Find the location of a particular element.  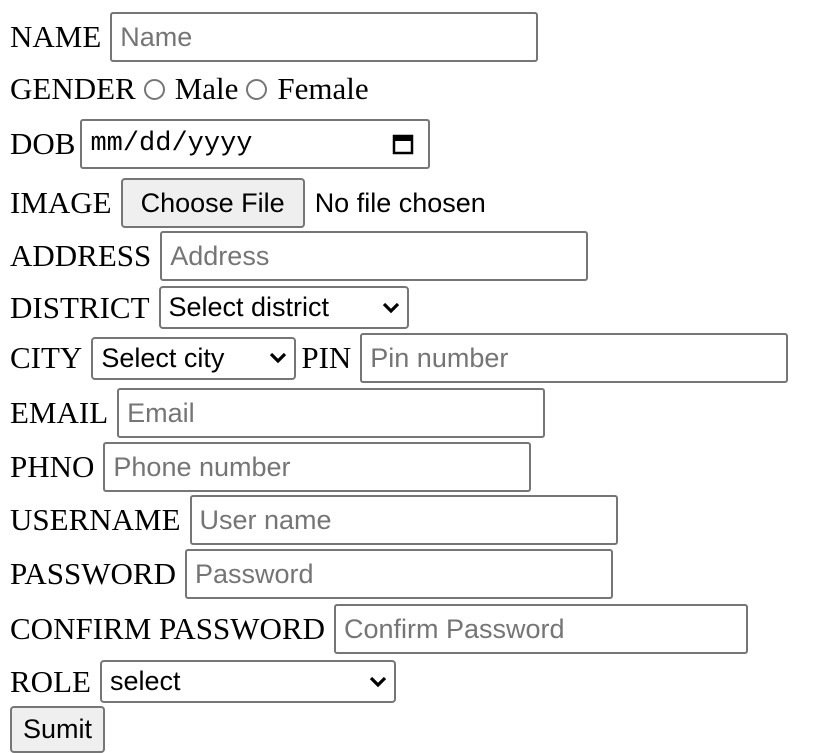

city-pin-row: CITY Select city PIN Pin number is located at coordinates (399, 358).